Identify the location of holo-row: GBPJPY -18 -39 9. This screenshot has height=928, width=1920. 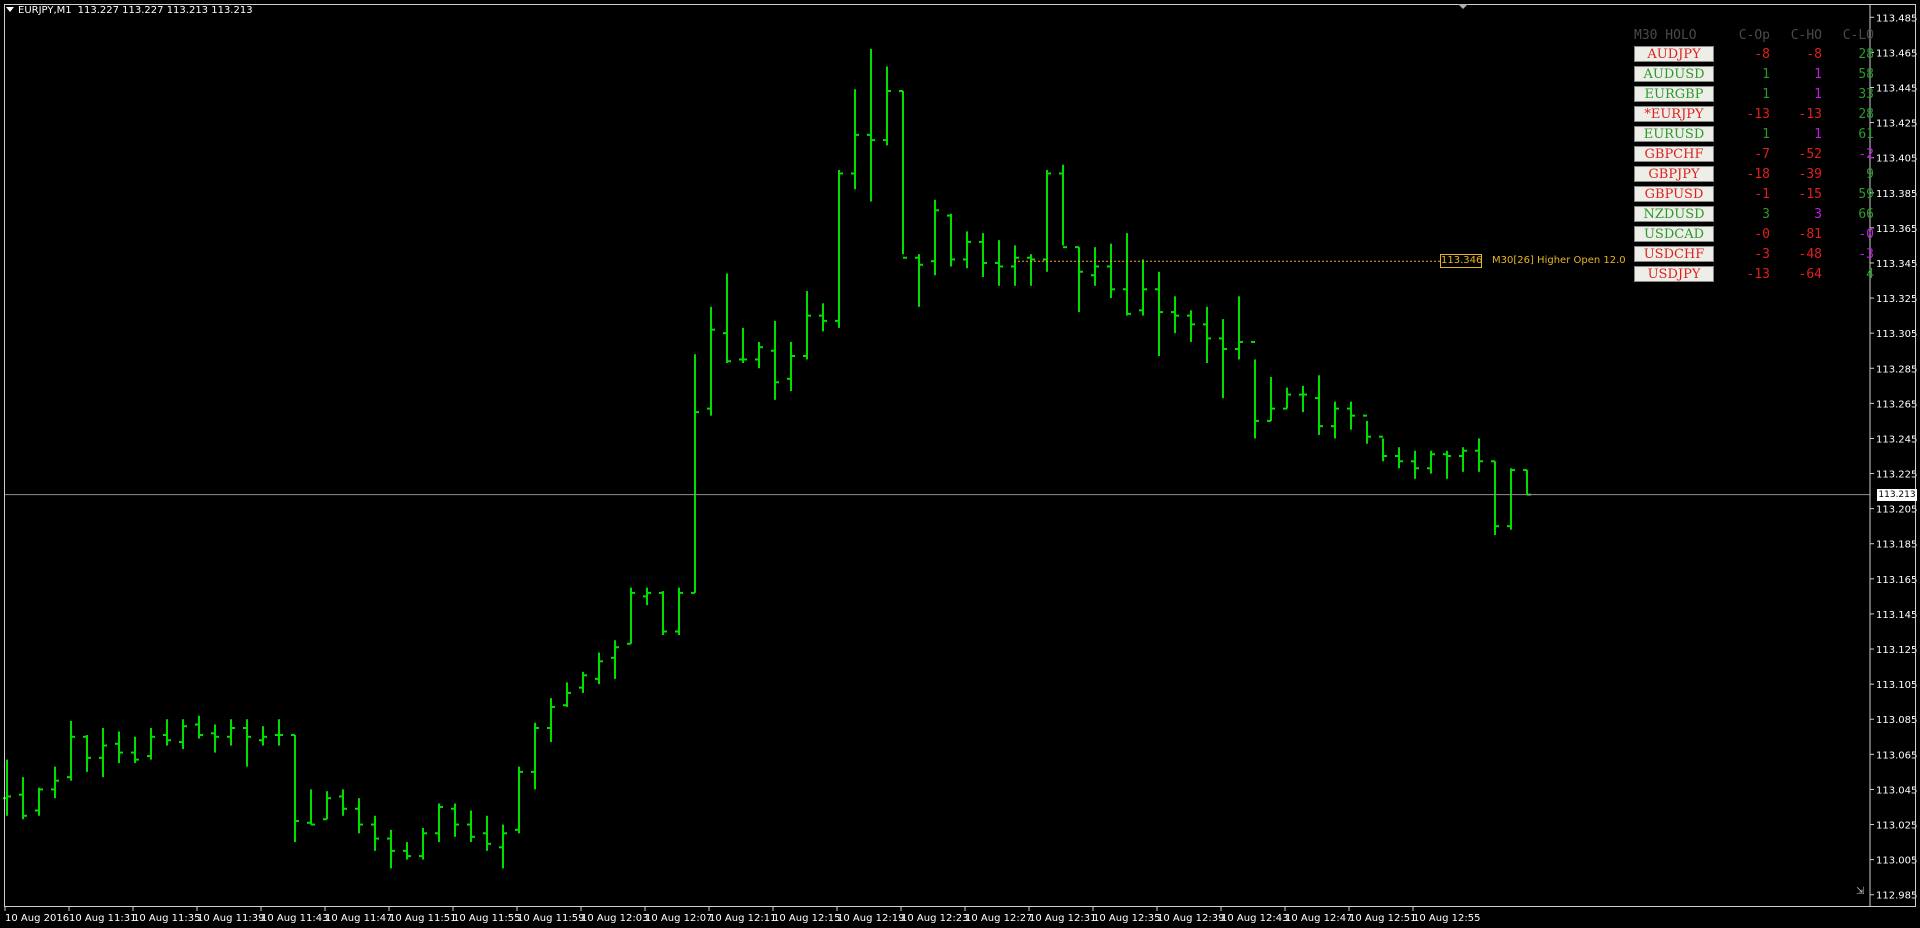
(1754, 174).